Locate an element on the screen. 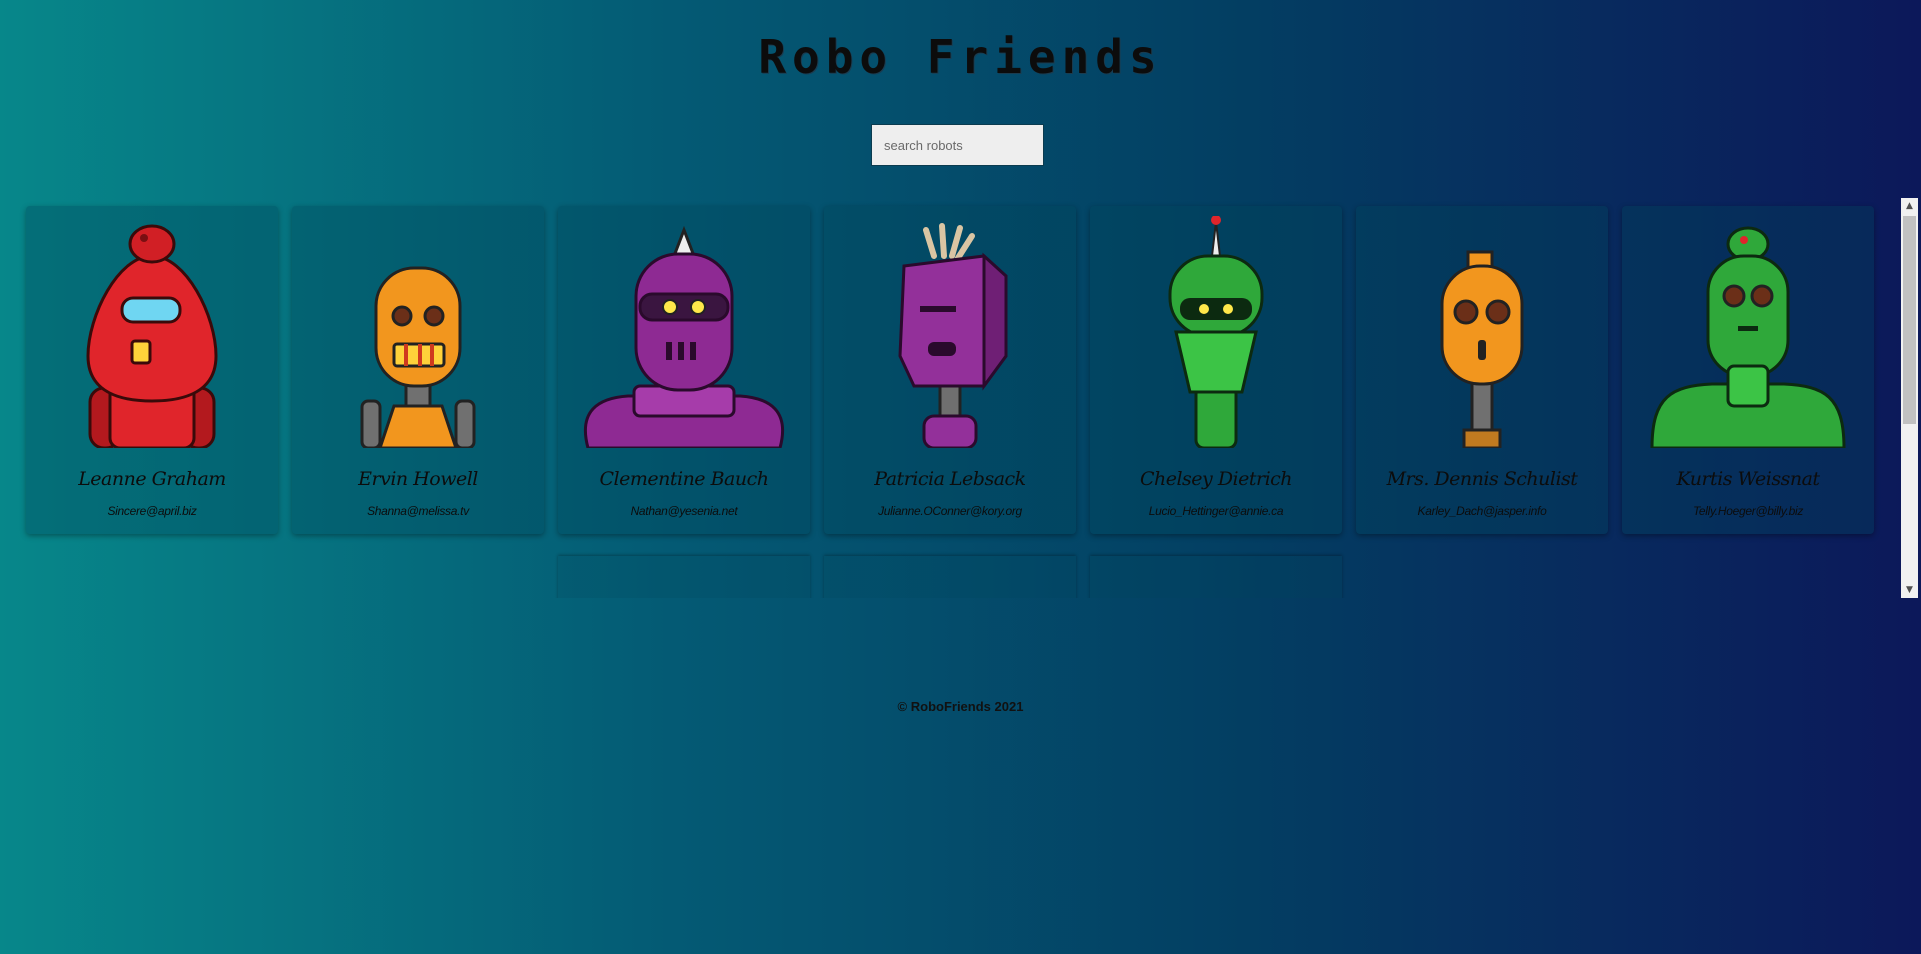 The height and width of the screenshot is (954, 1921). scrollbar: ▲ ▼ is located at coordinates (1909, 398).